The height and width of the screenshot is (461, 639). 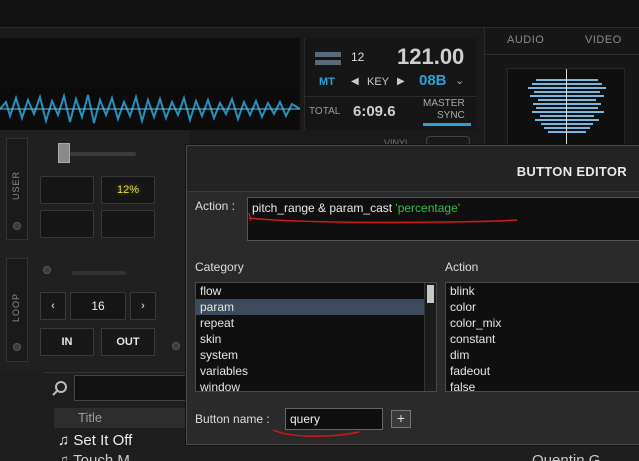 What do you see at coordinates (327, 82) in the screenshot?
I see `mt-label: MT` at bounding box center [327, 82].